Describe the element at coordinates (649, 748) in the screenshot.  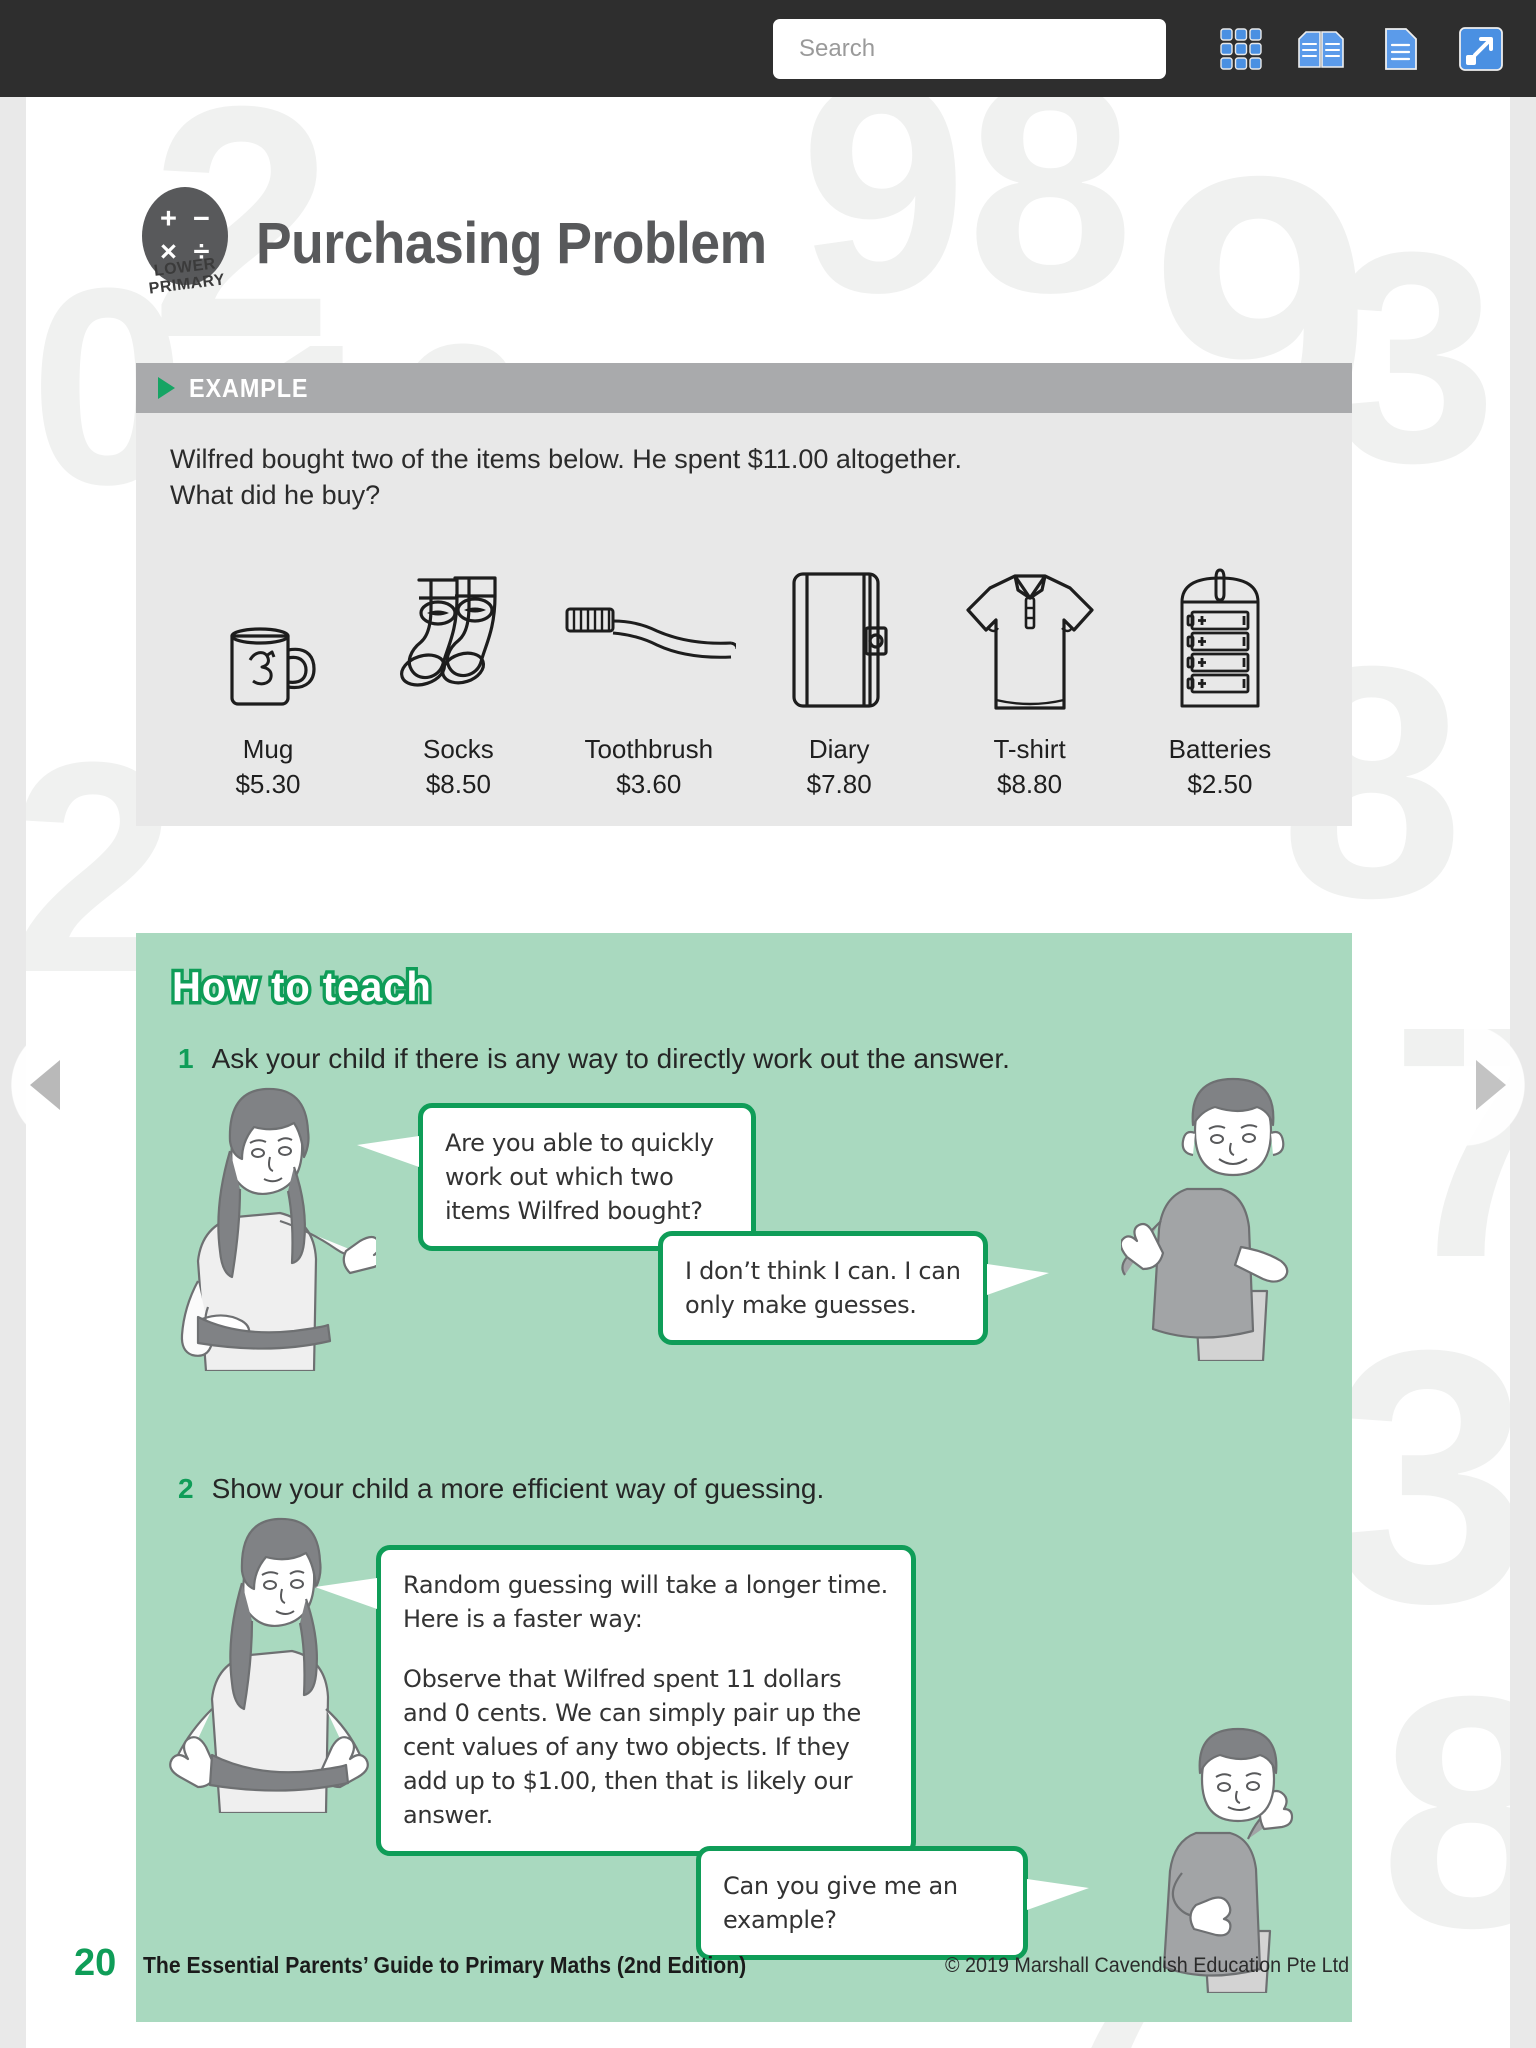
I see `item-name: Toothbrush` at that location.